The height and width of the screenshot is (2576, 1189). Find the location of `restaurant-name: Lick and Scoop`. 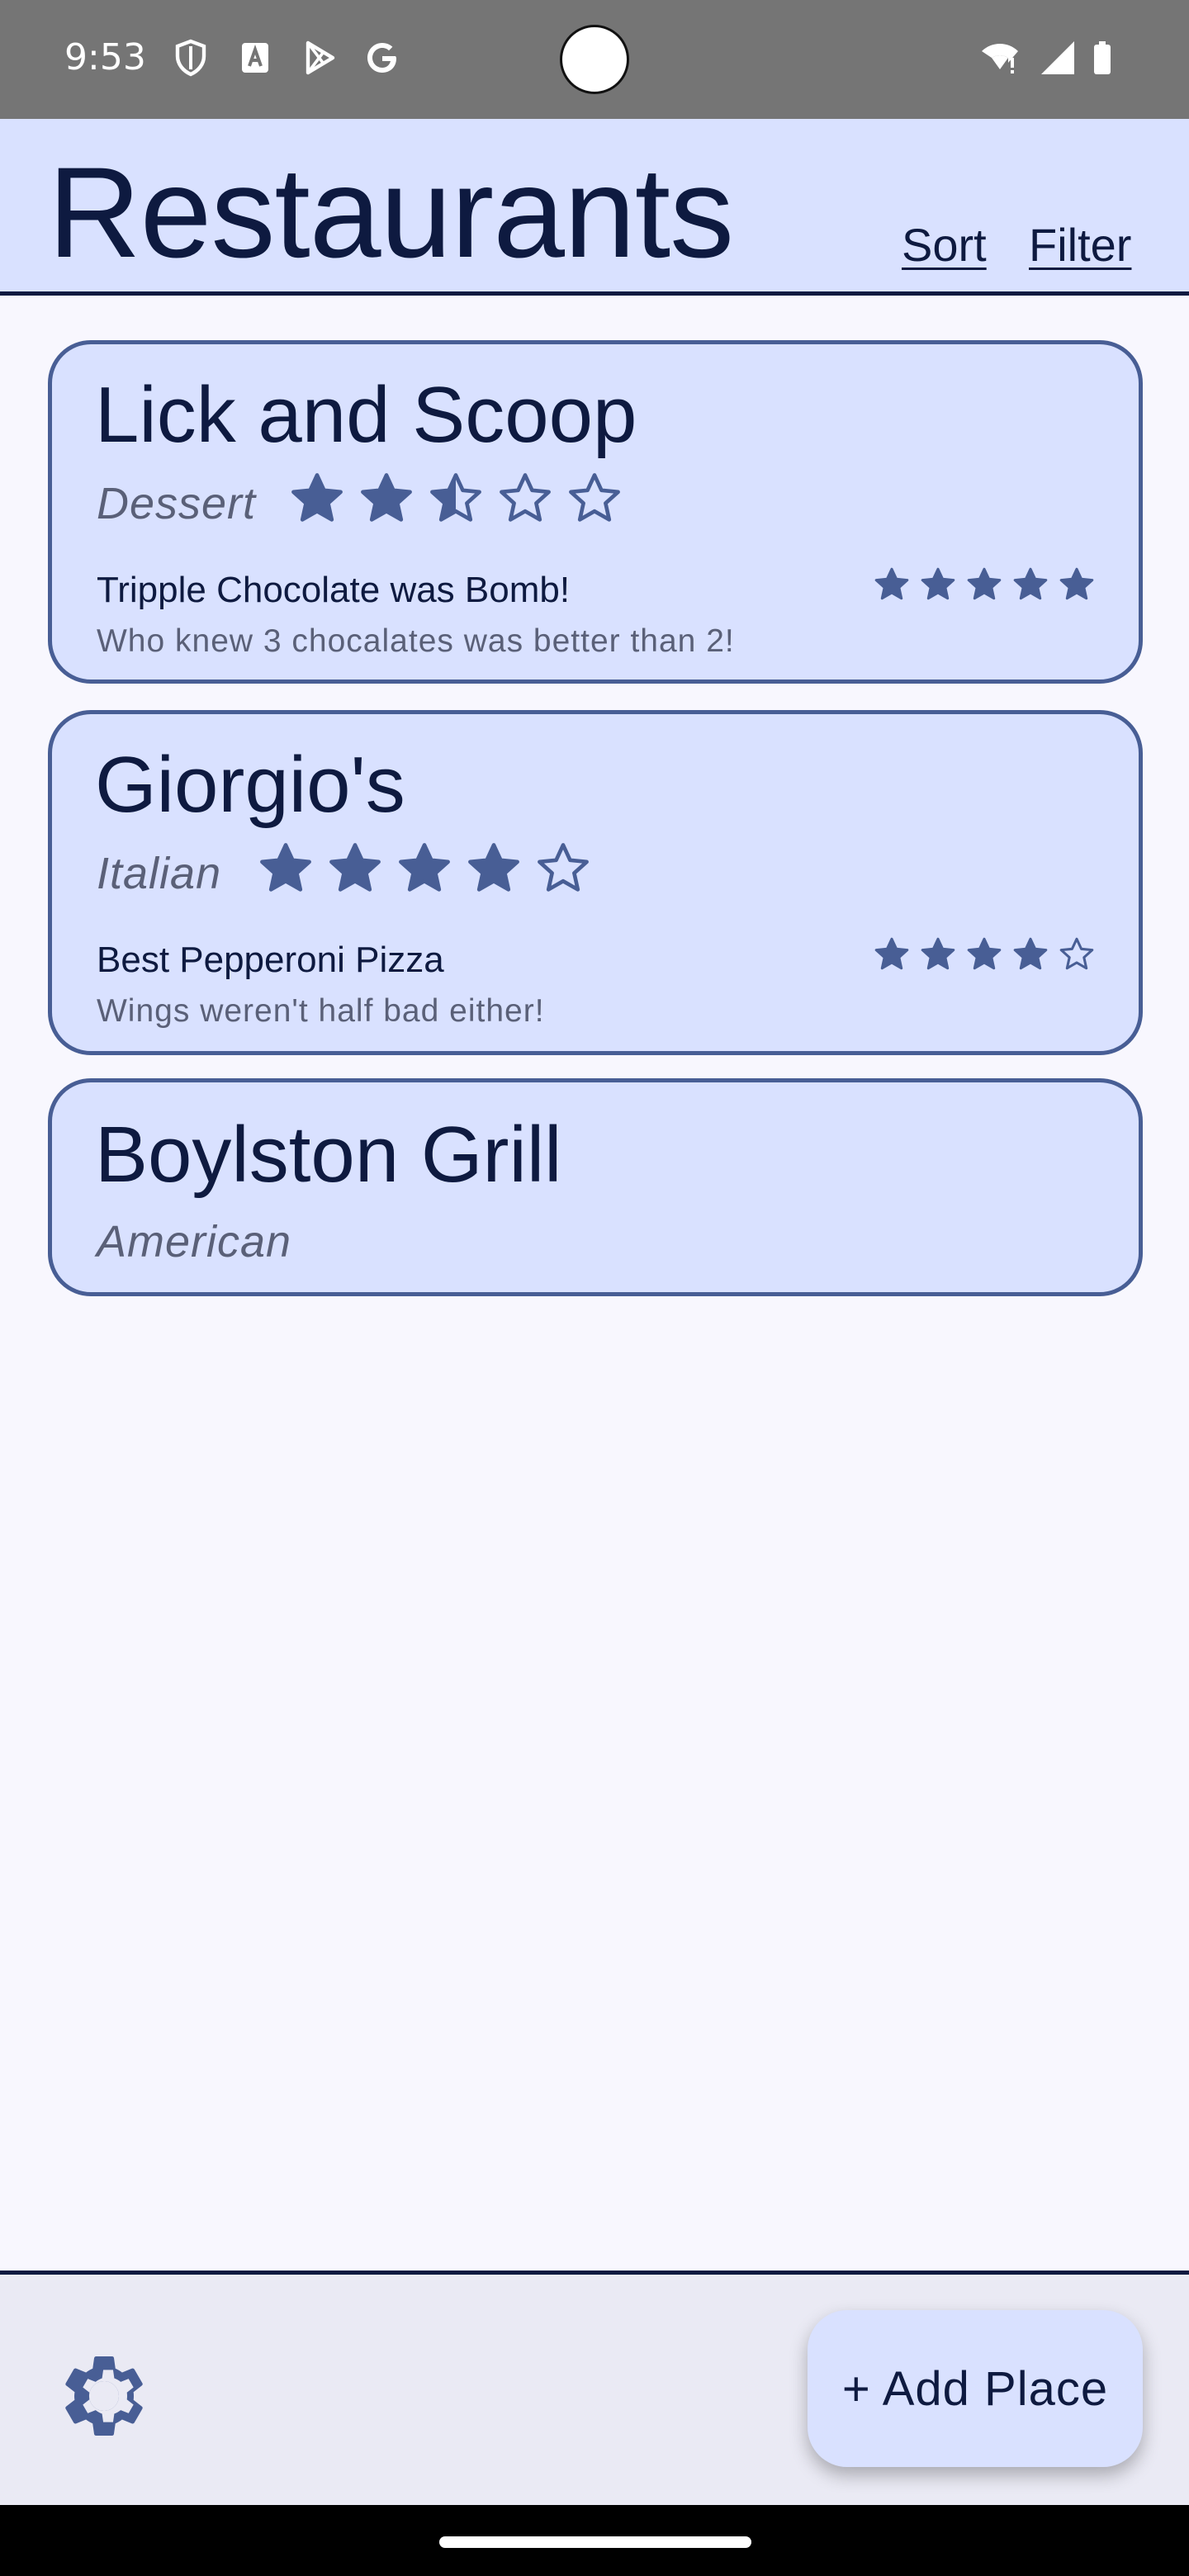

restaurant-name: Lick and Scoop is located at coordinates (366, 415).